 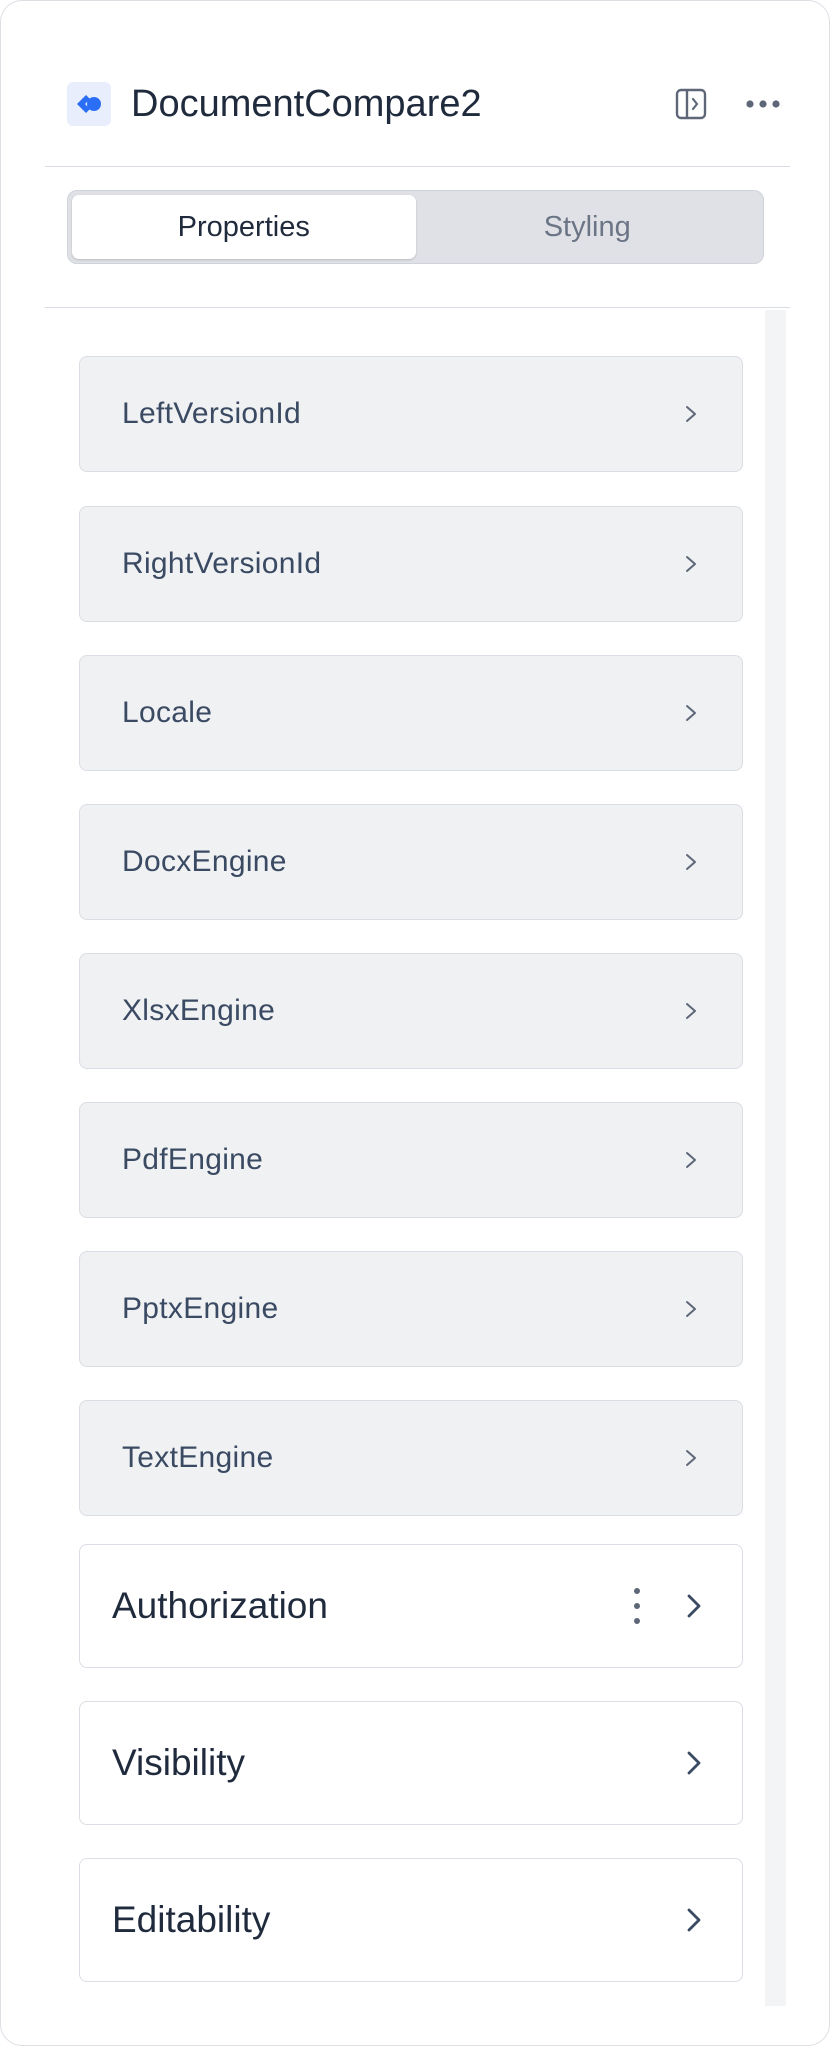 I want to click on property-label: XlsxEngine, so click(x=199, y=1010).